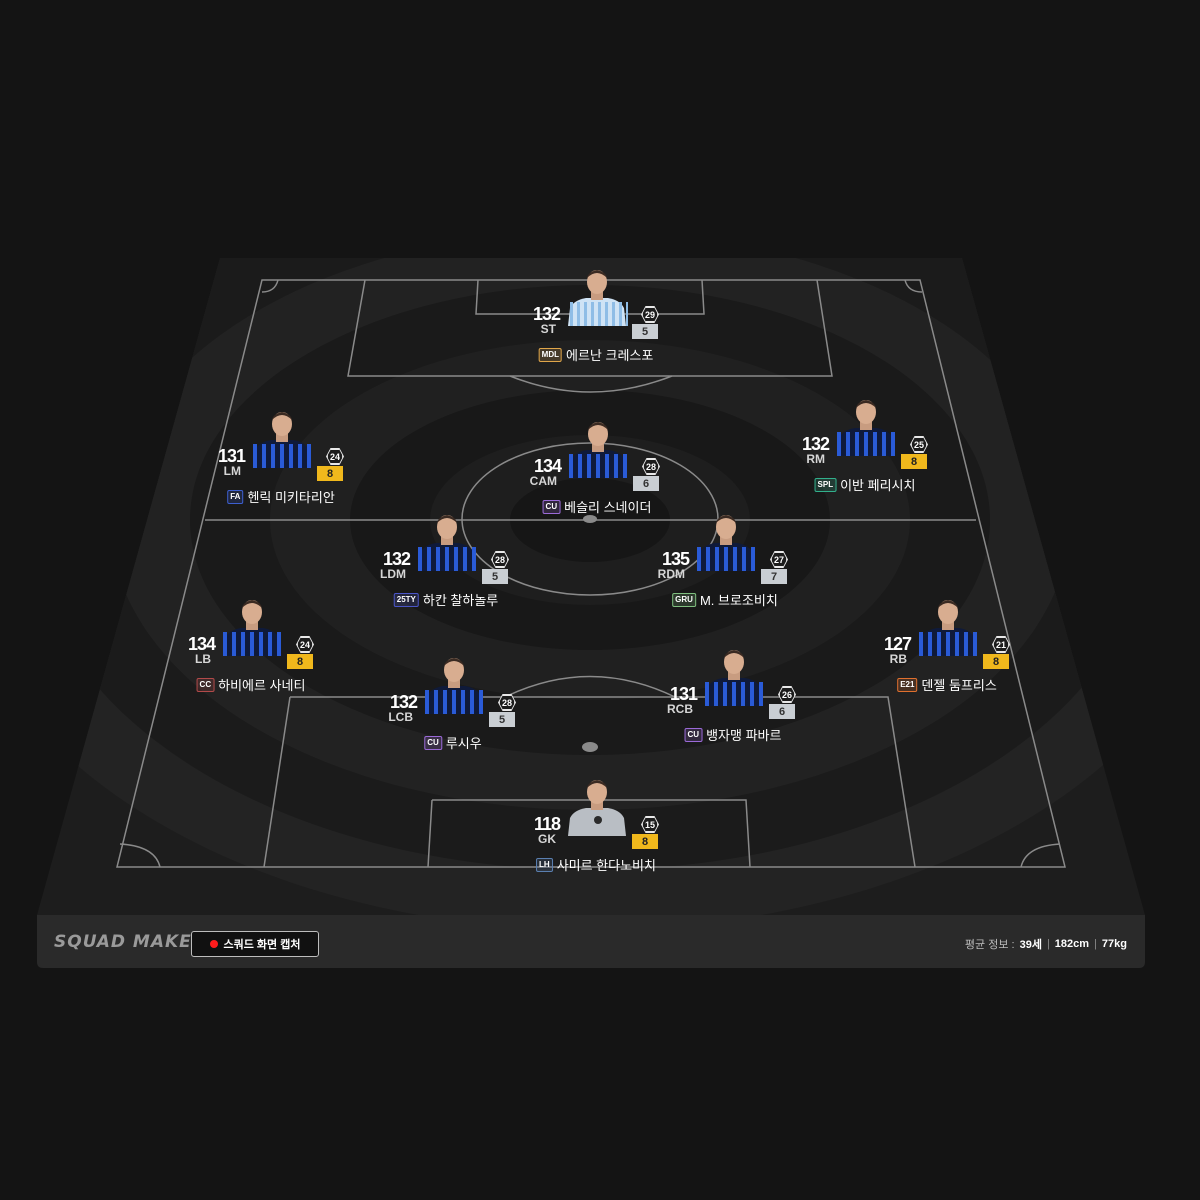 This screenshot has height=1200, width=1200. Describe the element at coordinates (205, 684) in the screenshot. I see `season-icon: CC` at that location.